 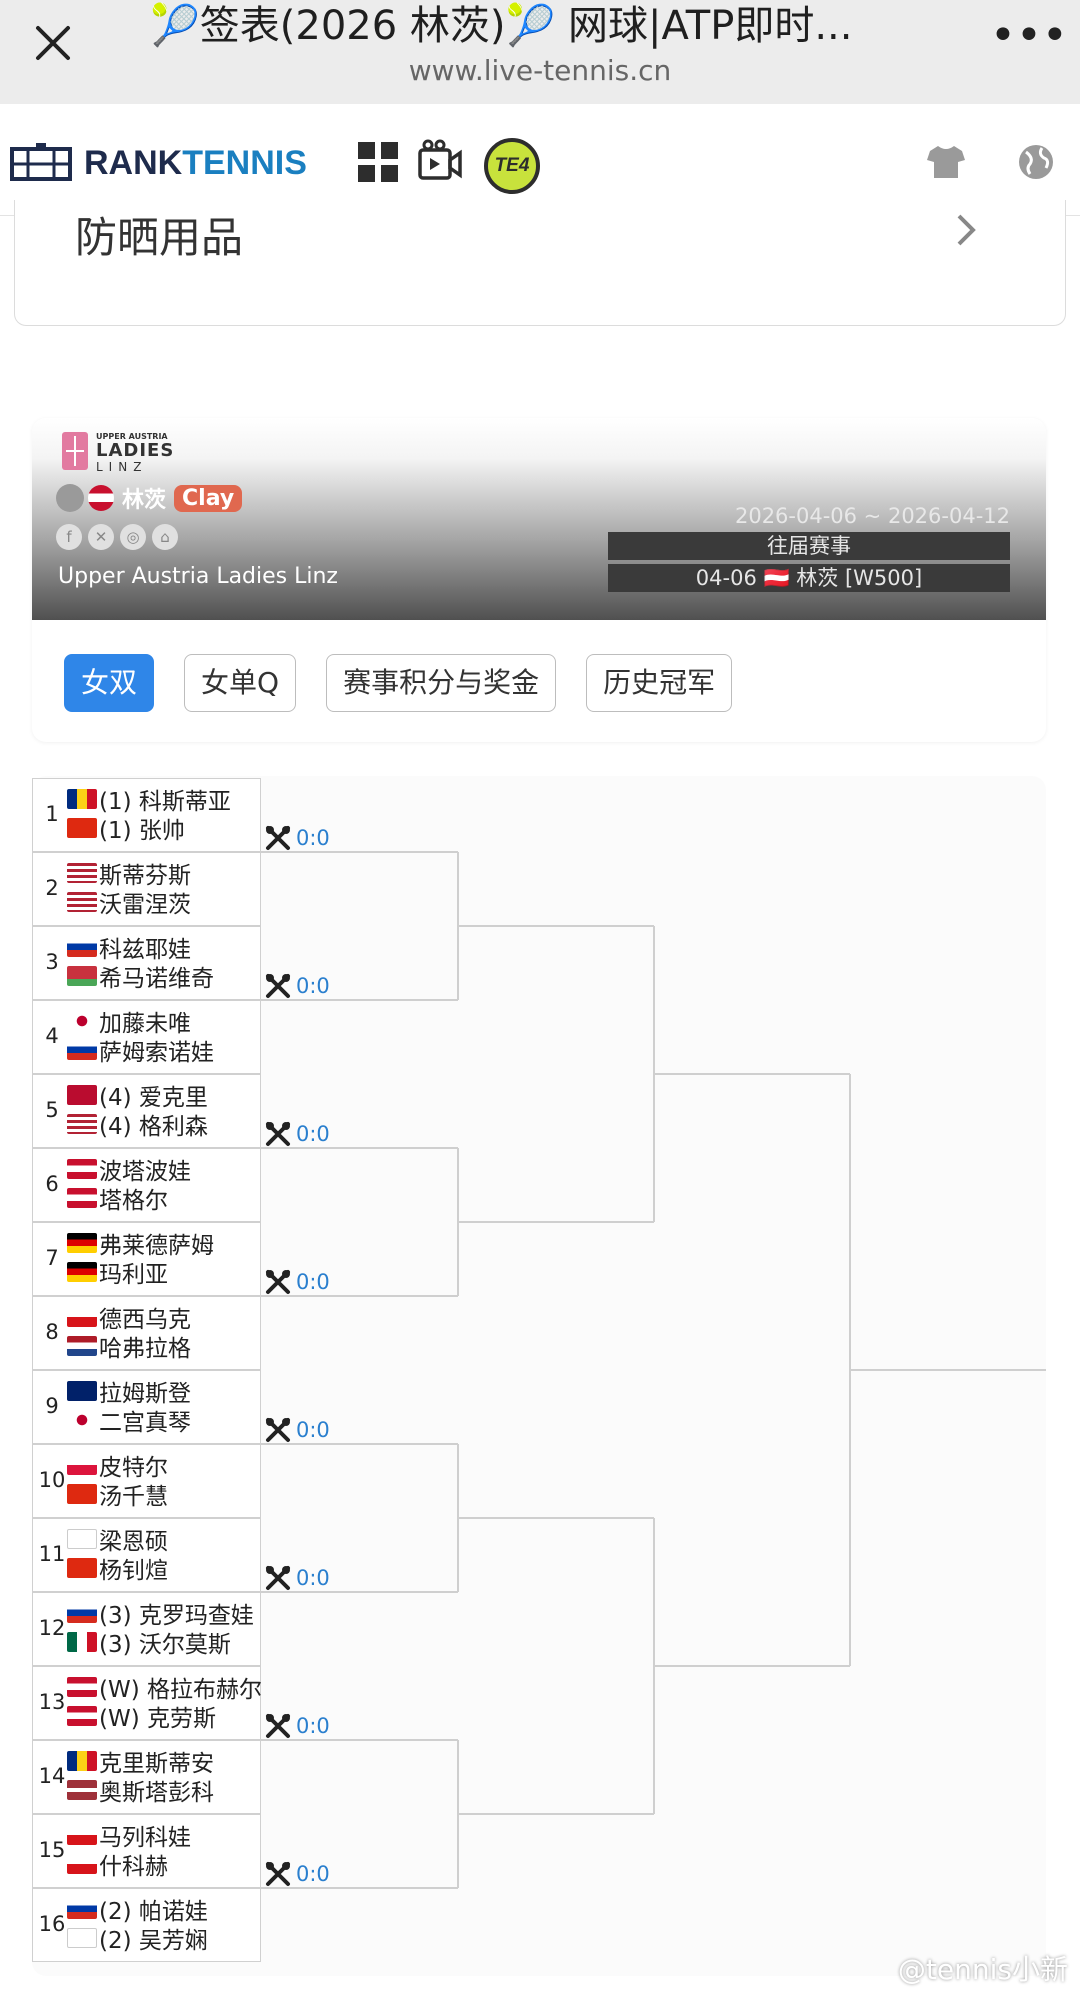 I want to click on draw-entry-4: 4 加藤未唯 萨姆索诺娃, so click(x=146, y=1037).